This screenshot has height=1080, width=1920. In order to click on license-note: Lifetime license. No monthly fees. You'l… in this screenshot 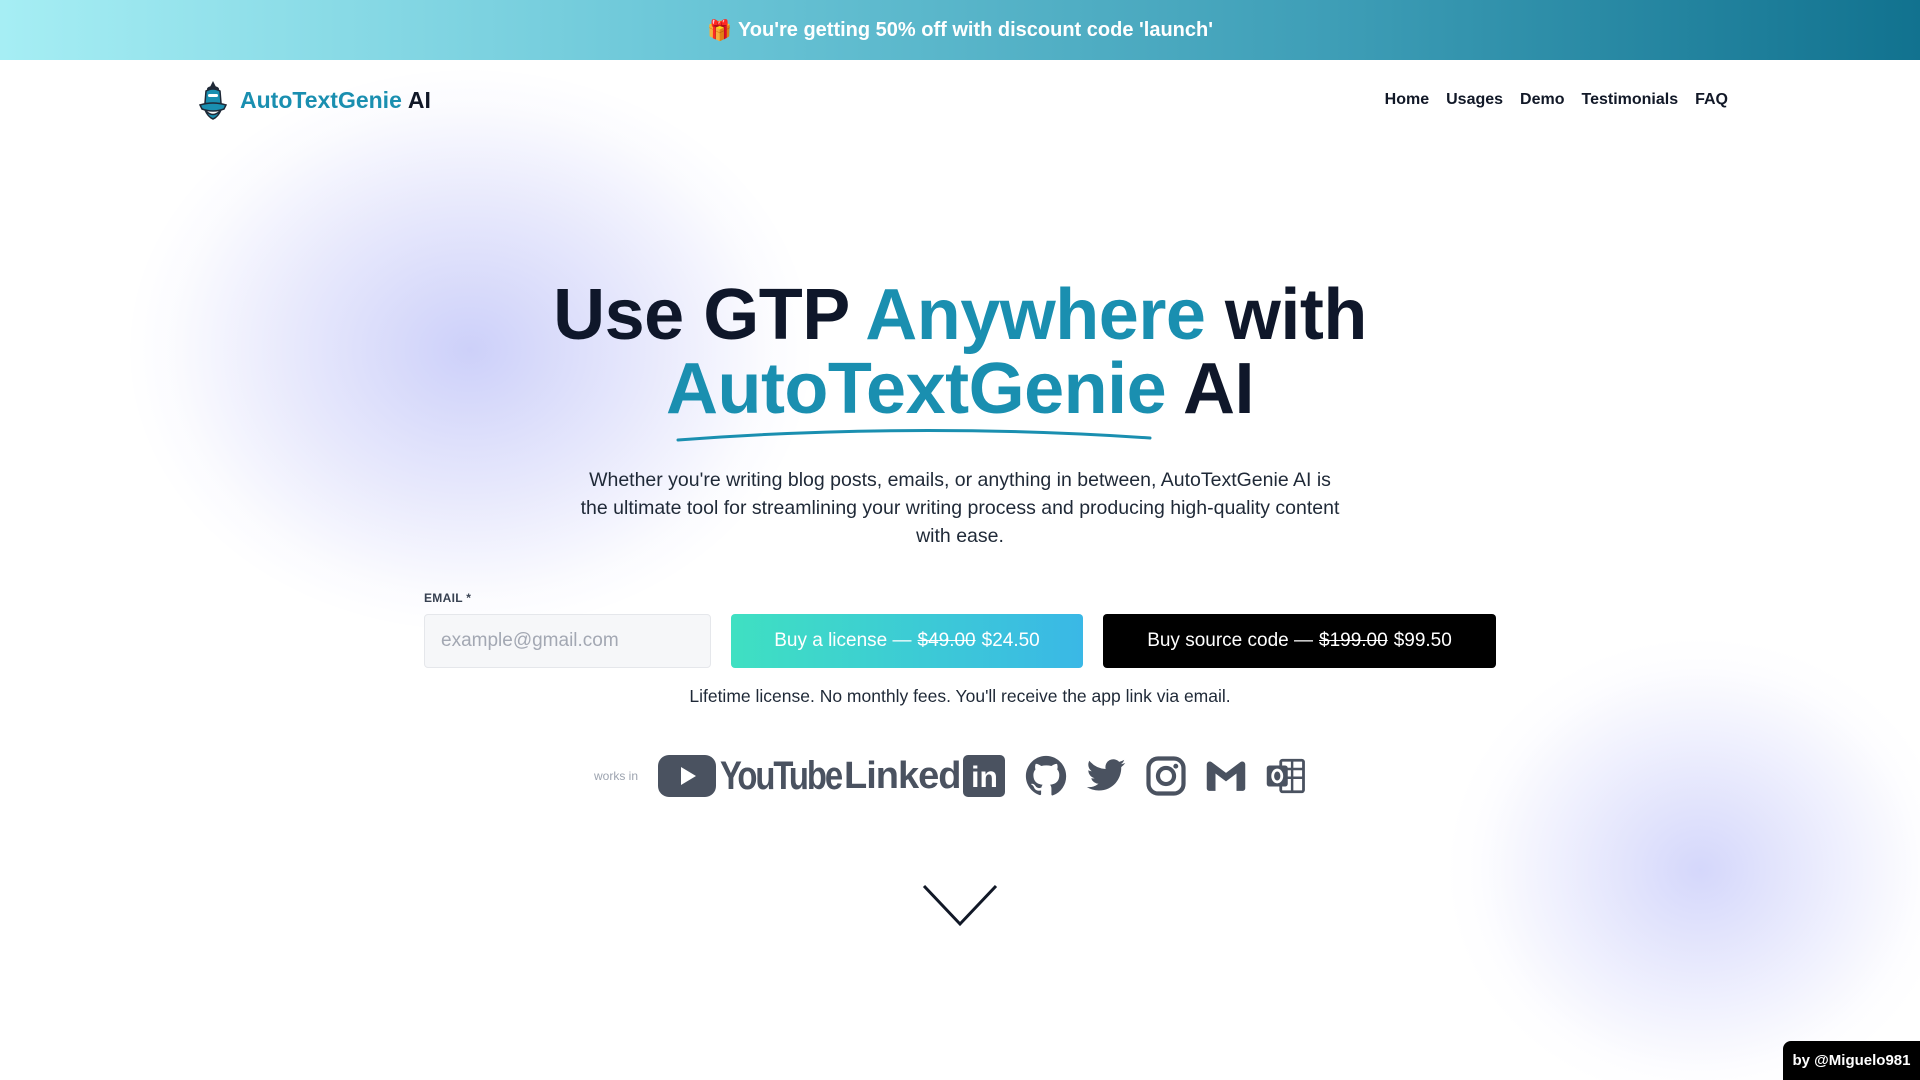, I will do `click(960, 696)`.